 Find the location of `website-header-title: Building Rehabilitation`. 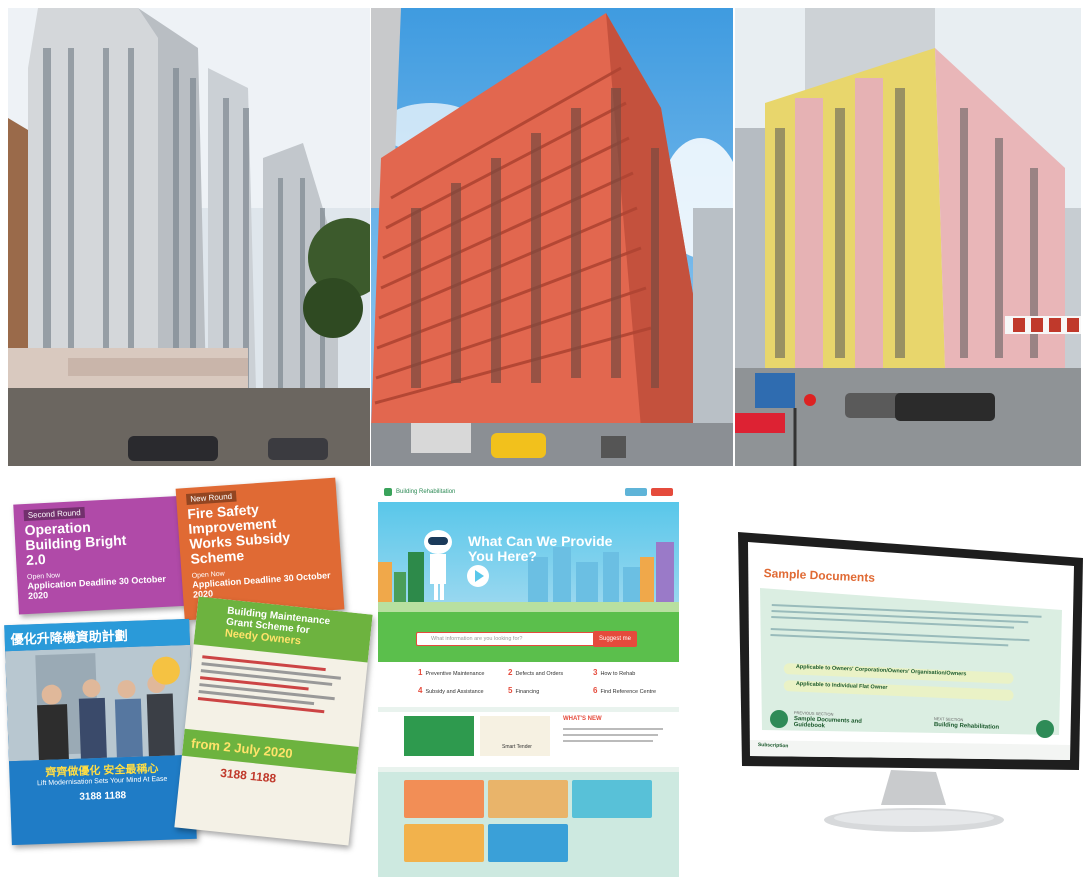

website-header-title: Building Rehabilitation is located at coordinates (426, 492).